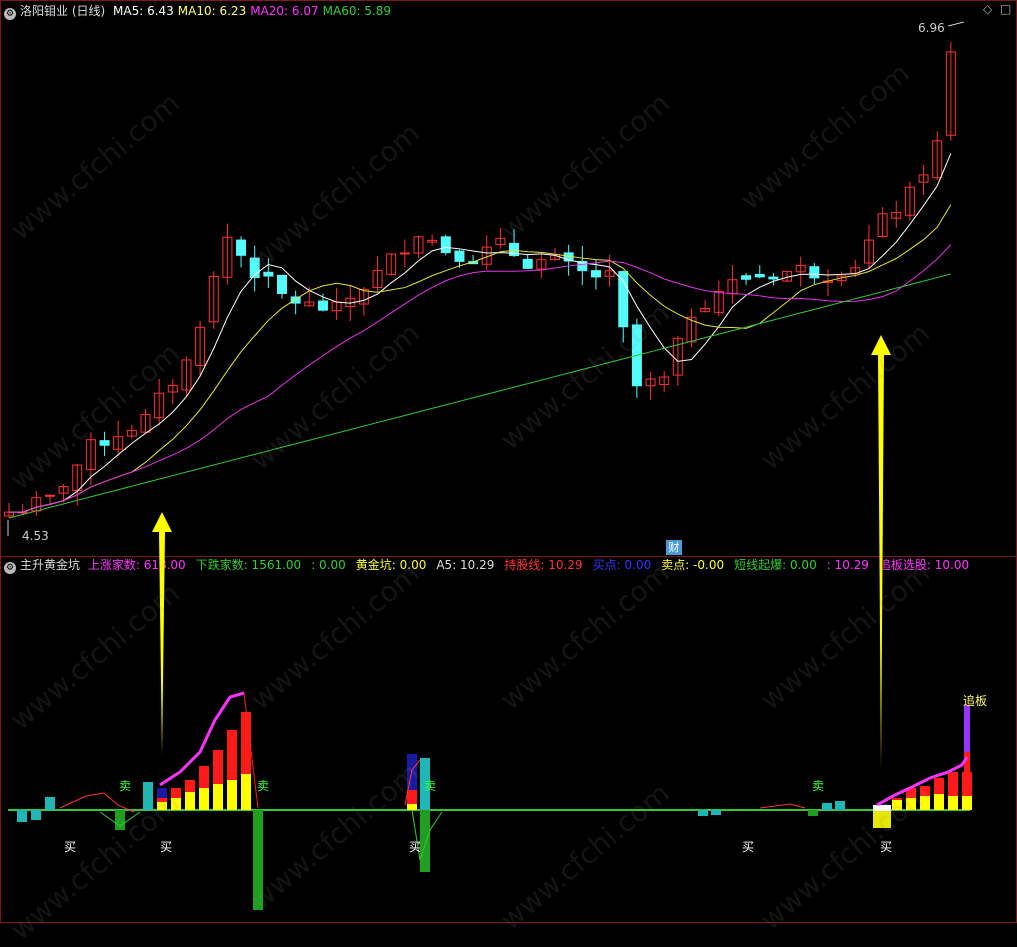 The height and width of the screenshot is (947, 1017). Describe the element at coordinates (674, 547) in the screenshot. I see `financial-report-marker: 财` at that location.